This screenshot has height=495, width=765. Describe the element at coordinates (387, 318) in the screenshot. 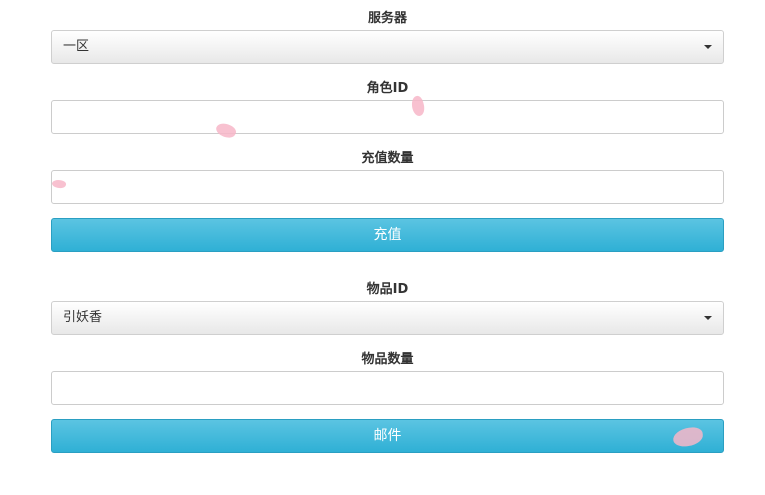

I see `item-select: 引妖香` at that location.